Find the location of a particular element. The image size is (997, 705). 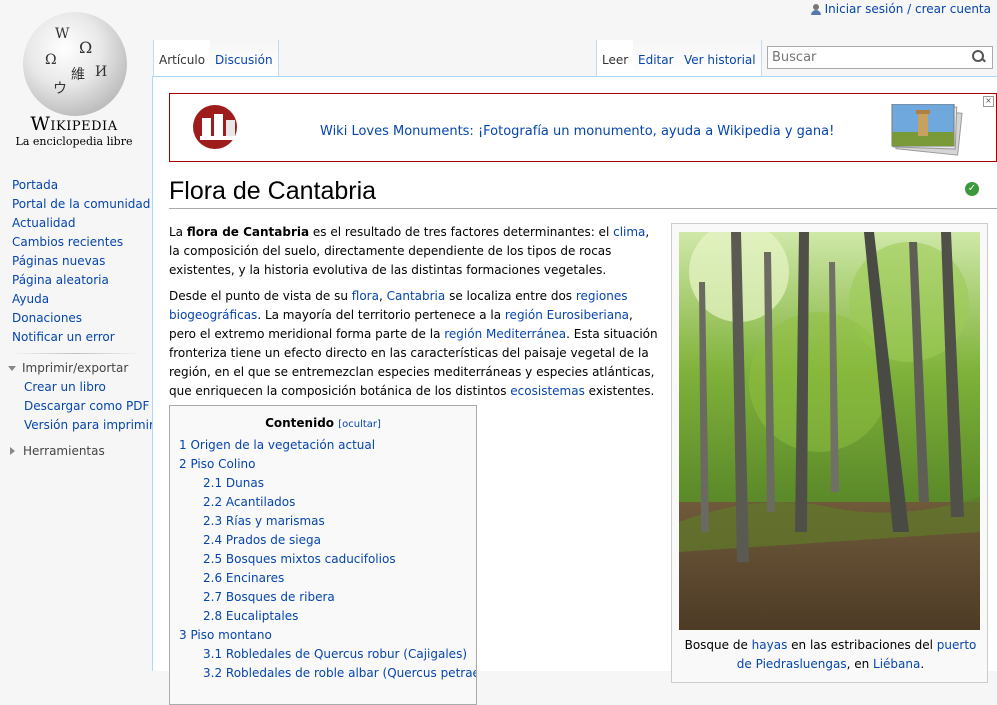

sidebar-item-portal-comunidad: Portal de la comunidad is located at coordinates (76, 204).